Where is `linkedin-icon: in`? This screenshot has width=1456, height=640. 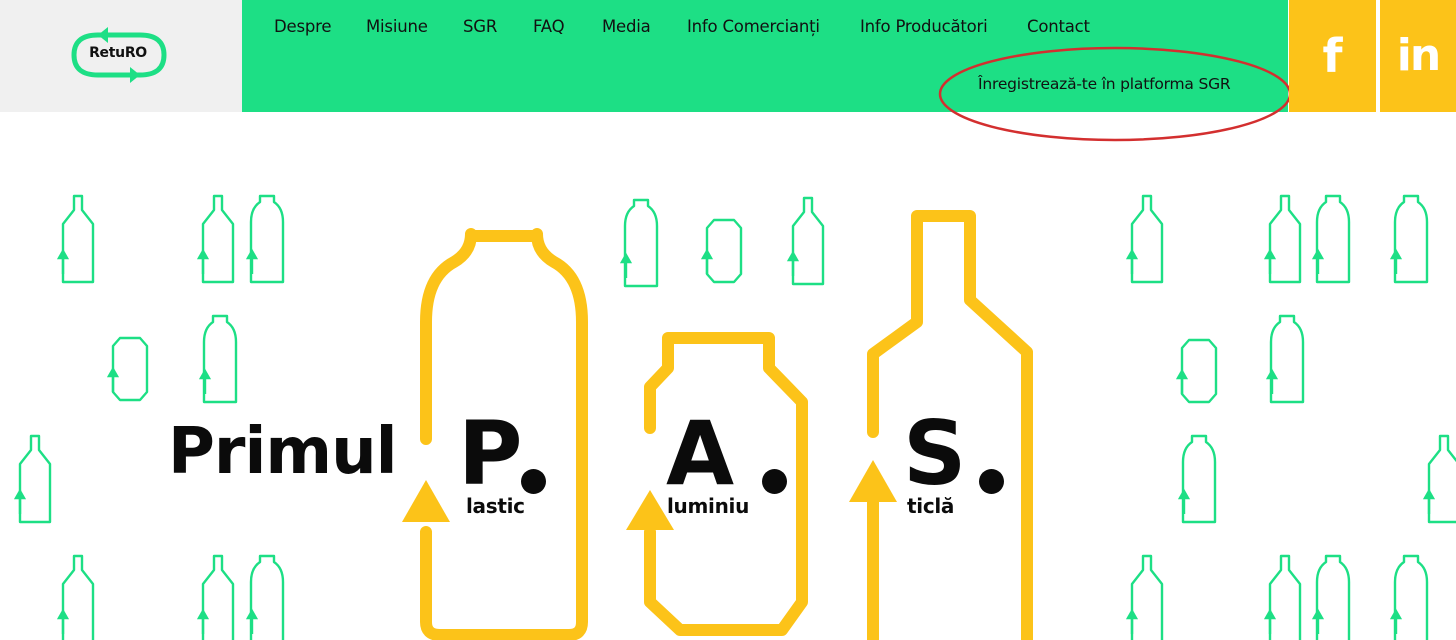 linkedin-icon: in is located at coordinates (1418, 55).